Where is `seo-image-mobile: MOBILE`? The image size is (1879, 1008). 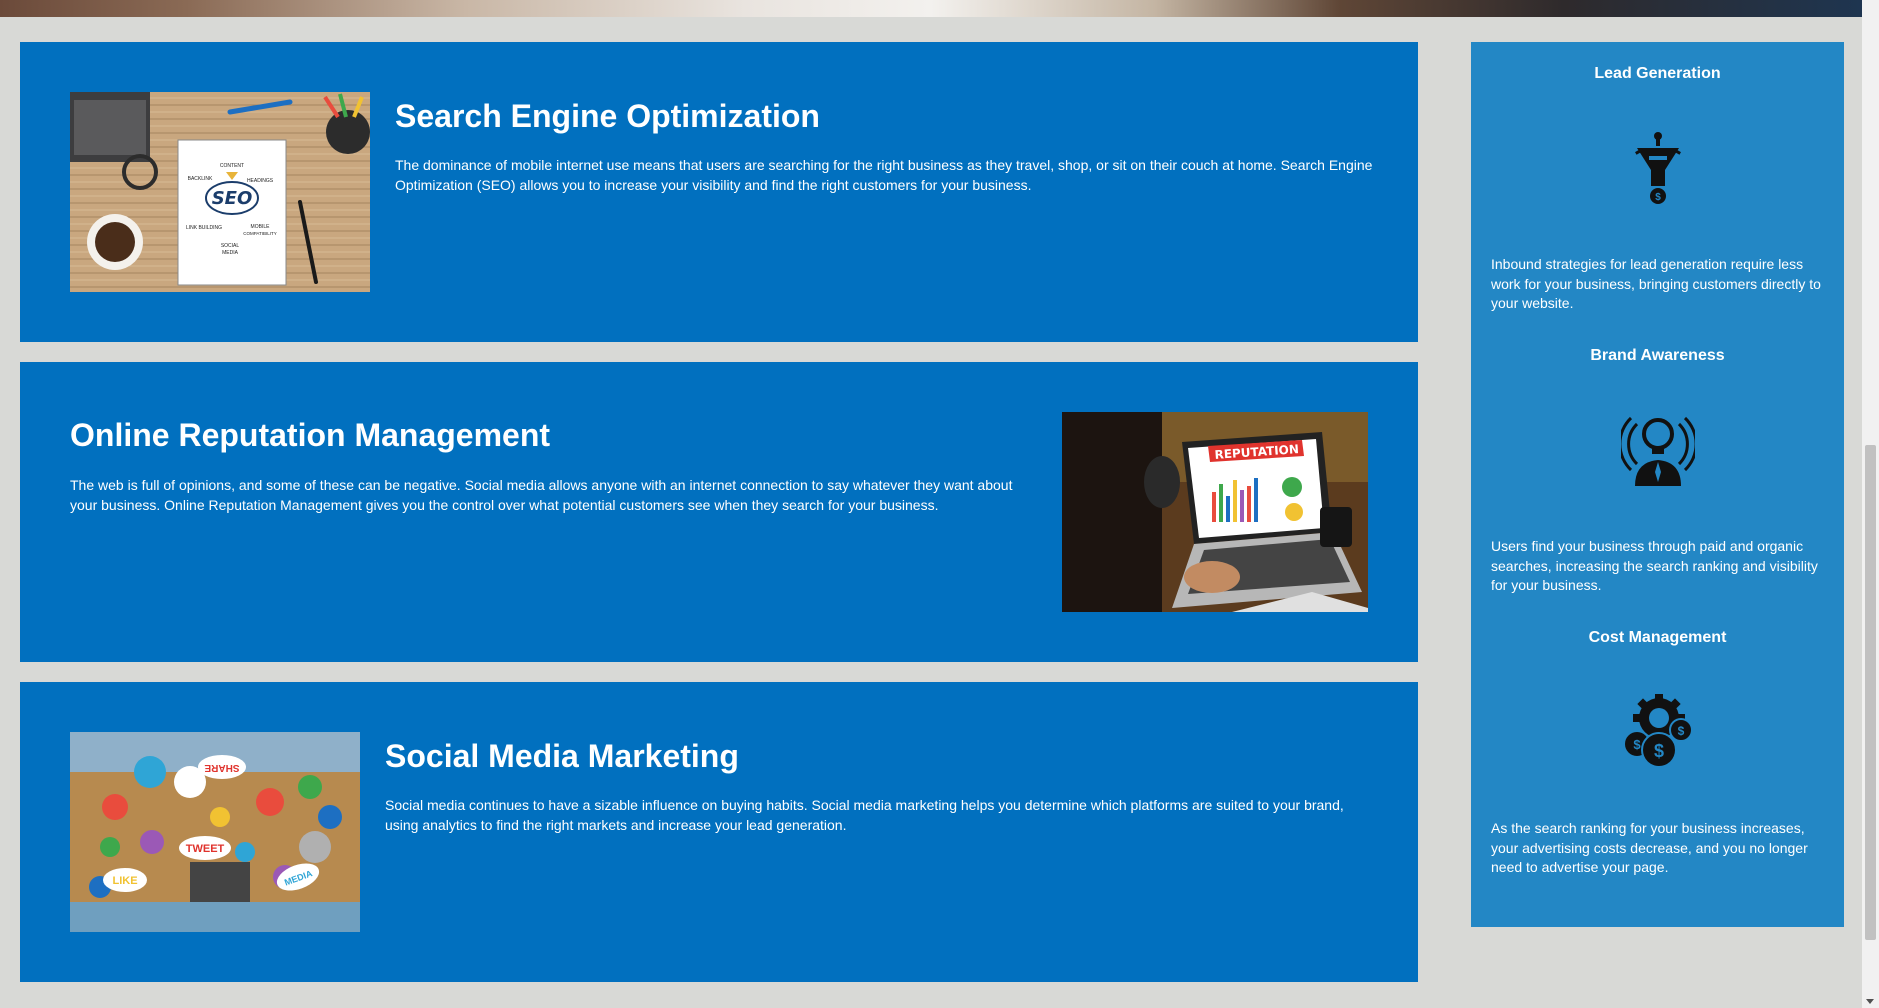 seo-image-mobile: MOBILE is located at coordinates (261, 227).